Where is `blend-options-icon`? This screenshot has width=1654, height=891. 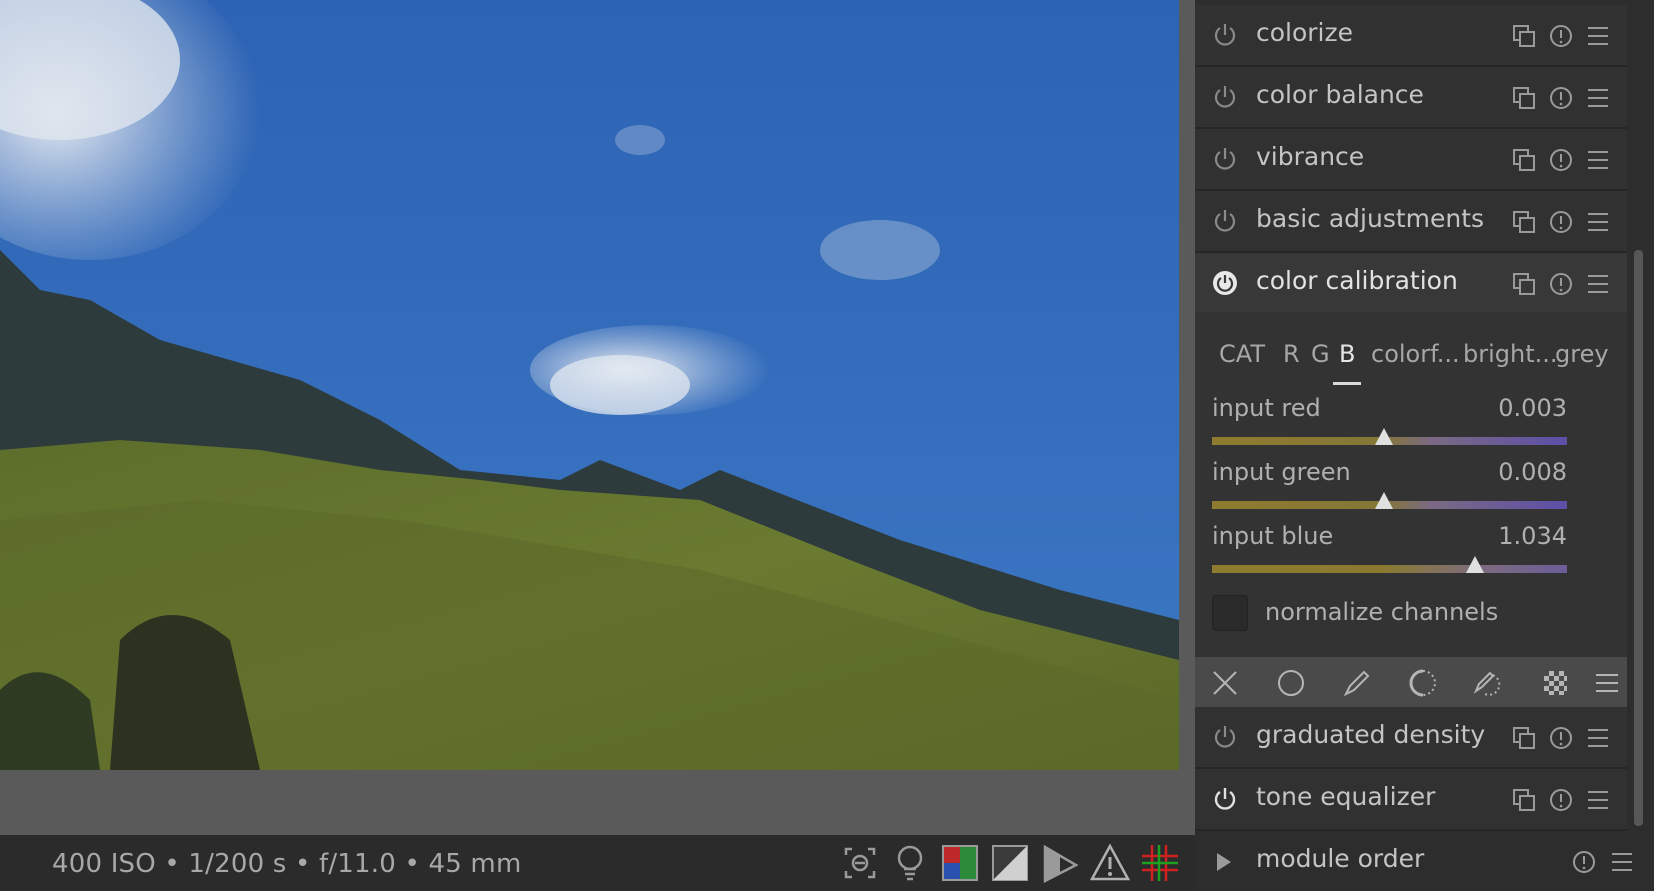 blend-options-icon is located at coordinates (1607, 683).